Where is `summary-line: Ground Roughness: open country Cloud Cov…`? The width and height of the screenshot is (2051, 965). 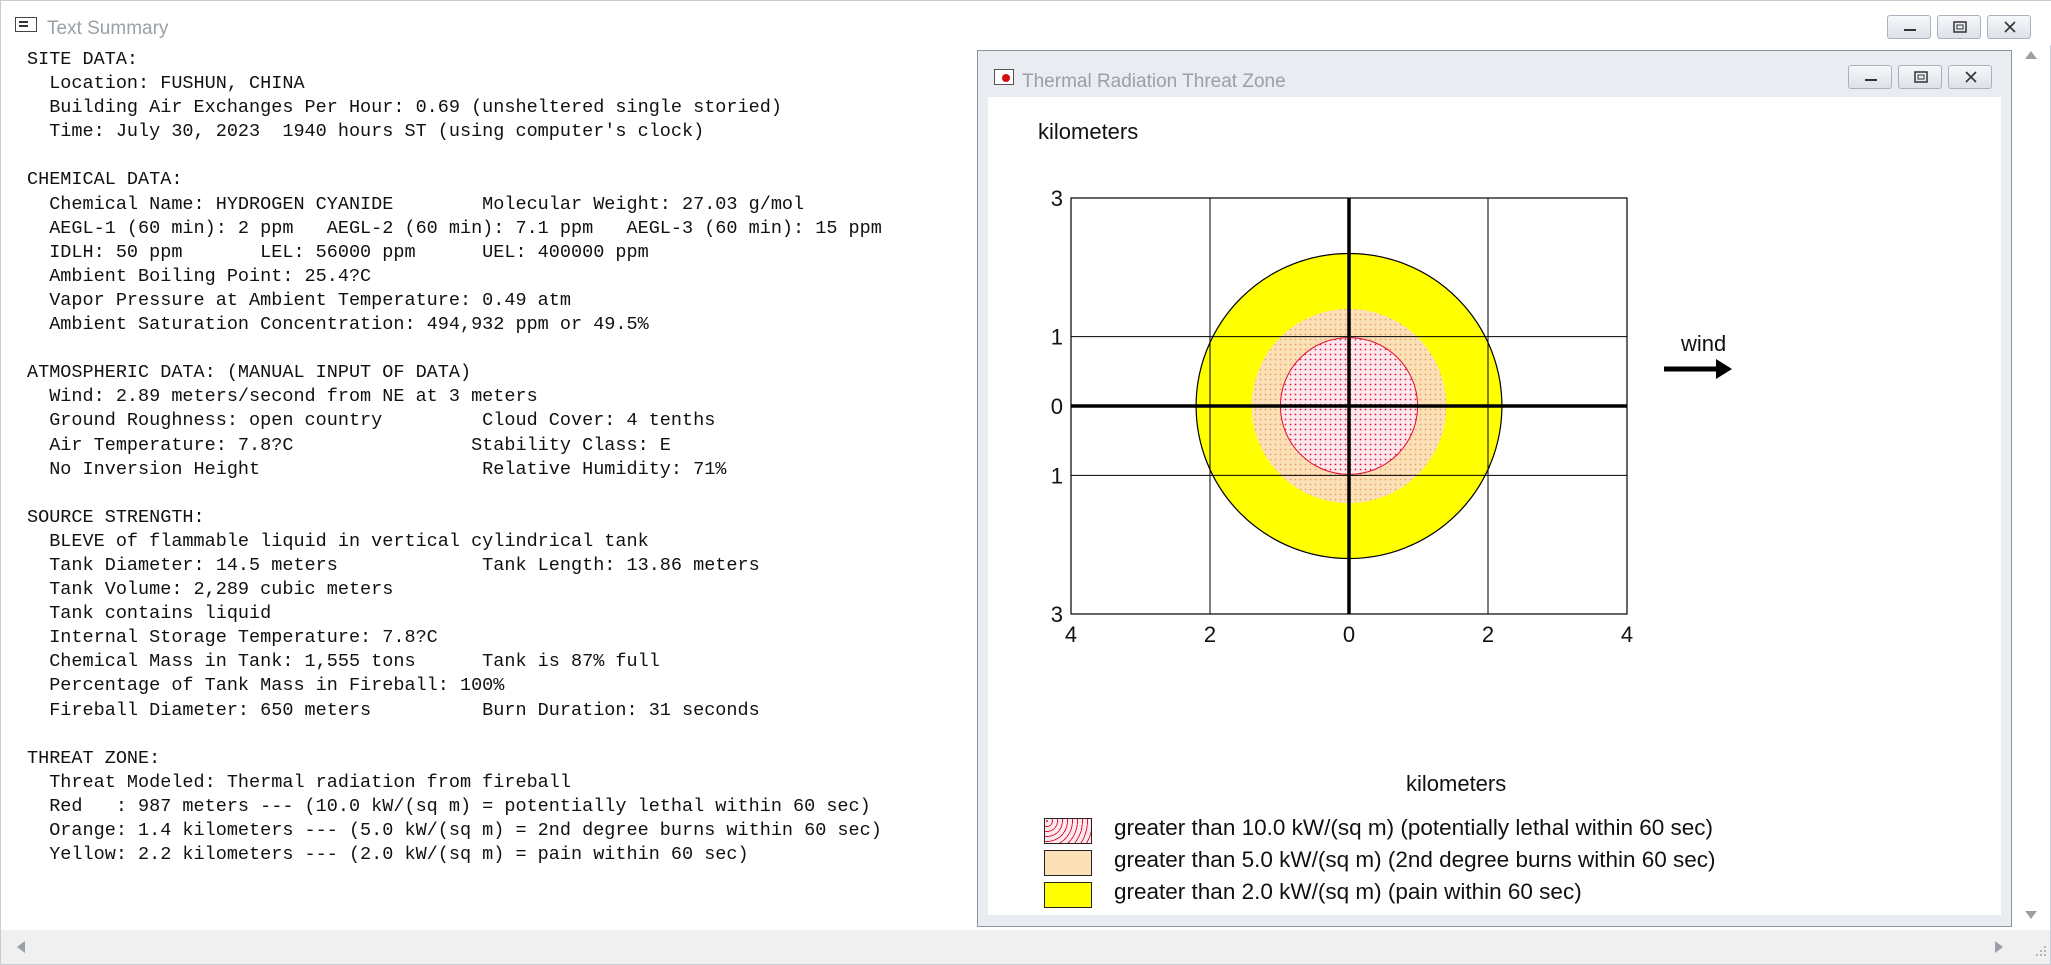
summary-line: Ground Roughness: open country Cloud Cov… is located at coordinates (371, 421).